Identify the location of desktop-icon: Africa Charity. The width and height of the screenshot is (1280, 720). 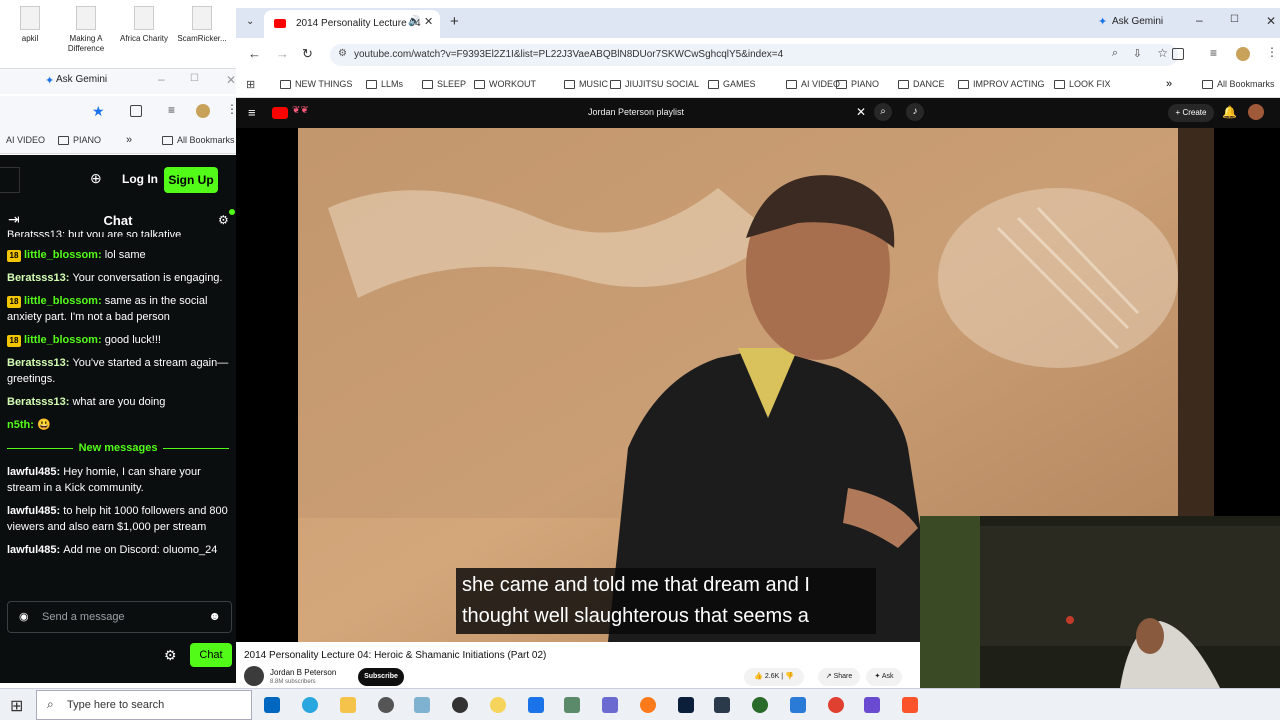
(144, 25).